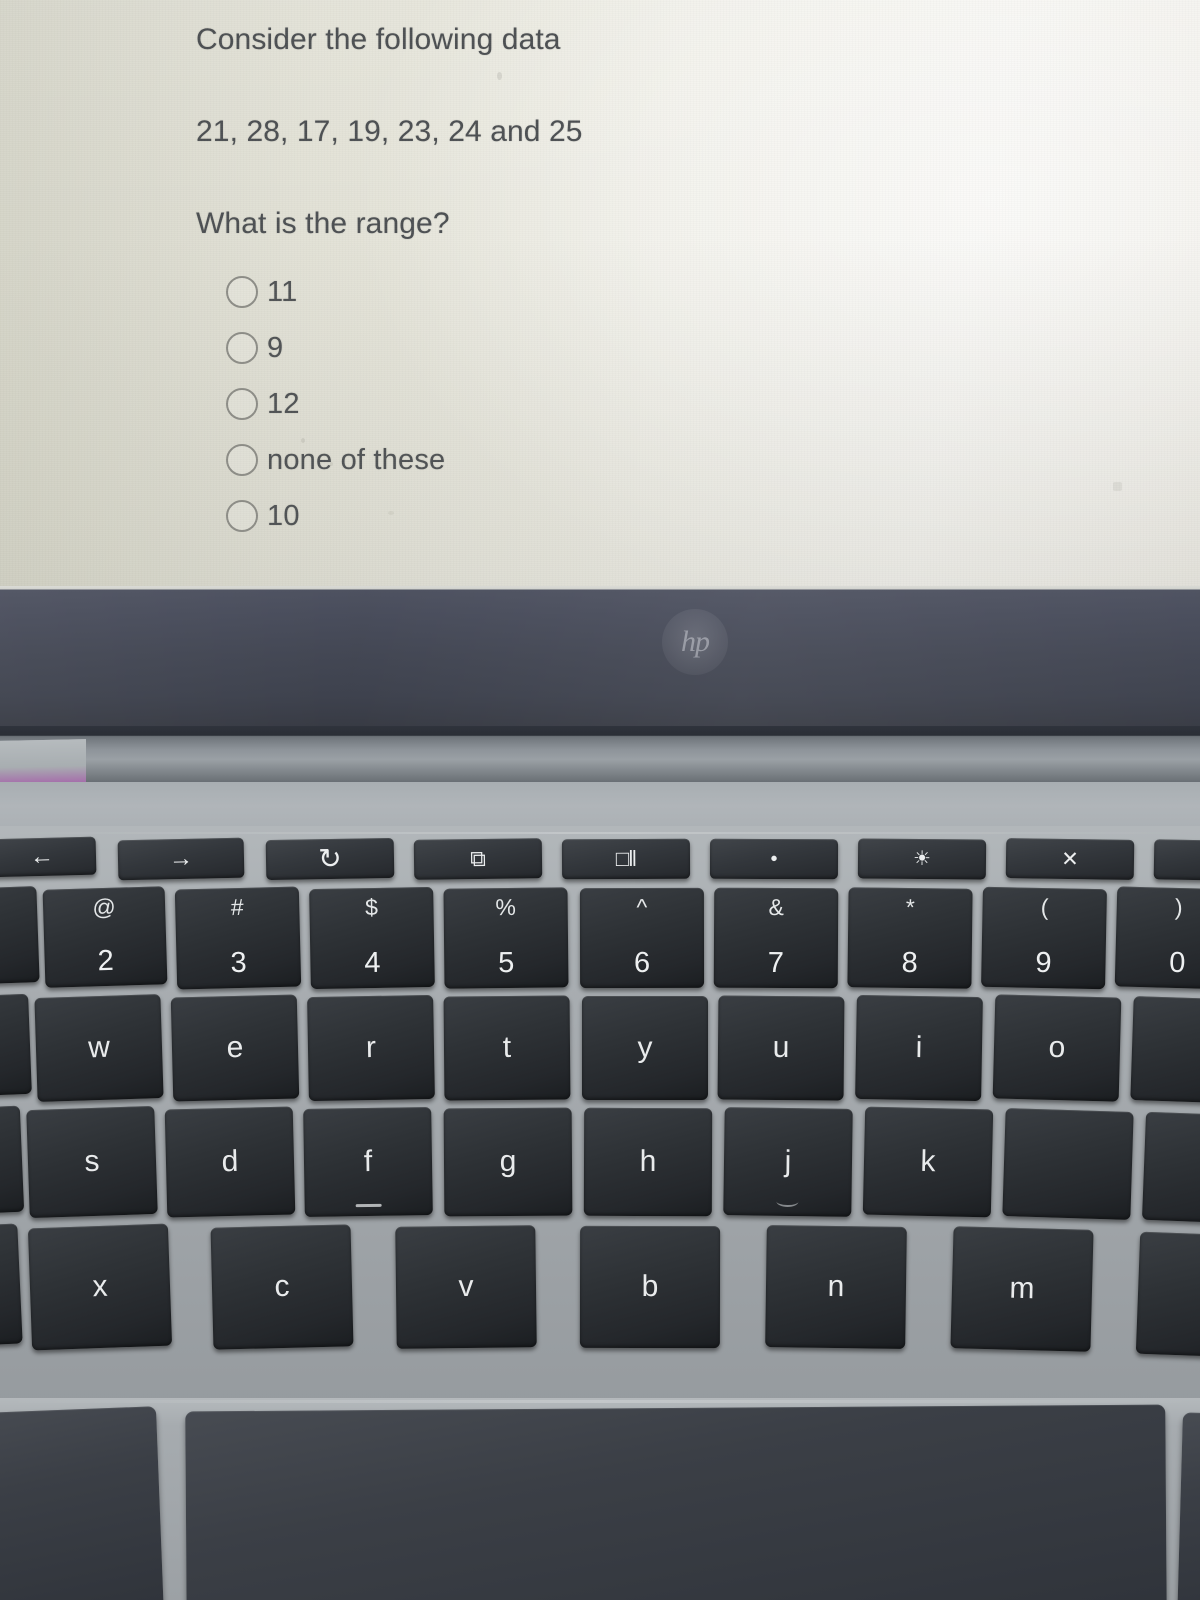 The width and height of the screenshot is (1200, 1600). I want to click on mute-icon: ✕, so click(1070, 859).